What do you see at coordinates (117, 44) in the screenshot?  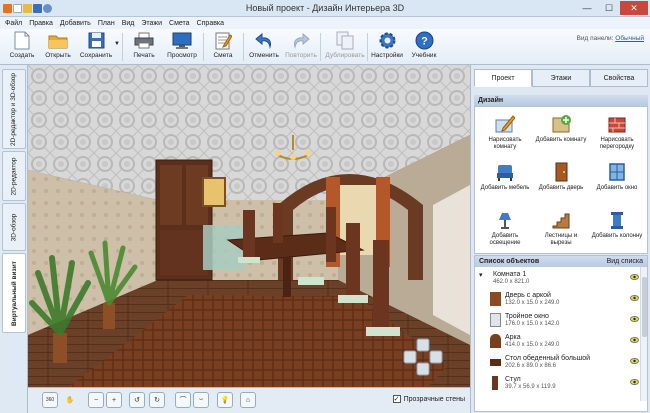 I see `save-dropdown-icon: ▼` at bounding box center [117, 44].